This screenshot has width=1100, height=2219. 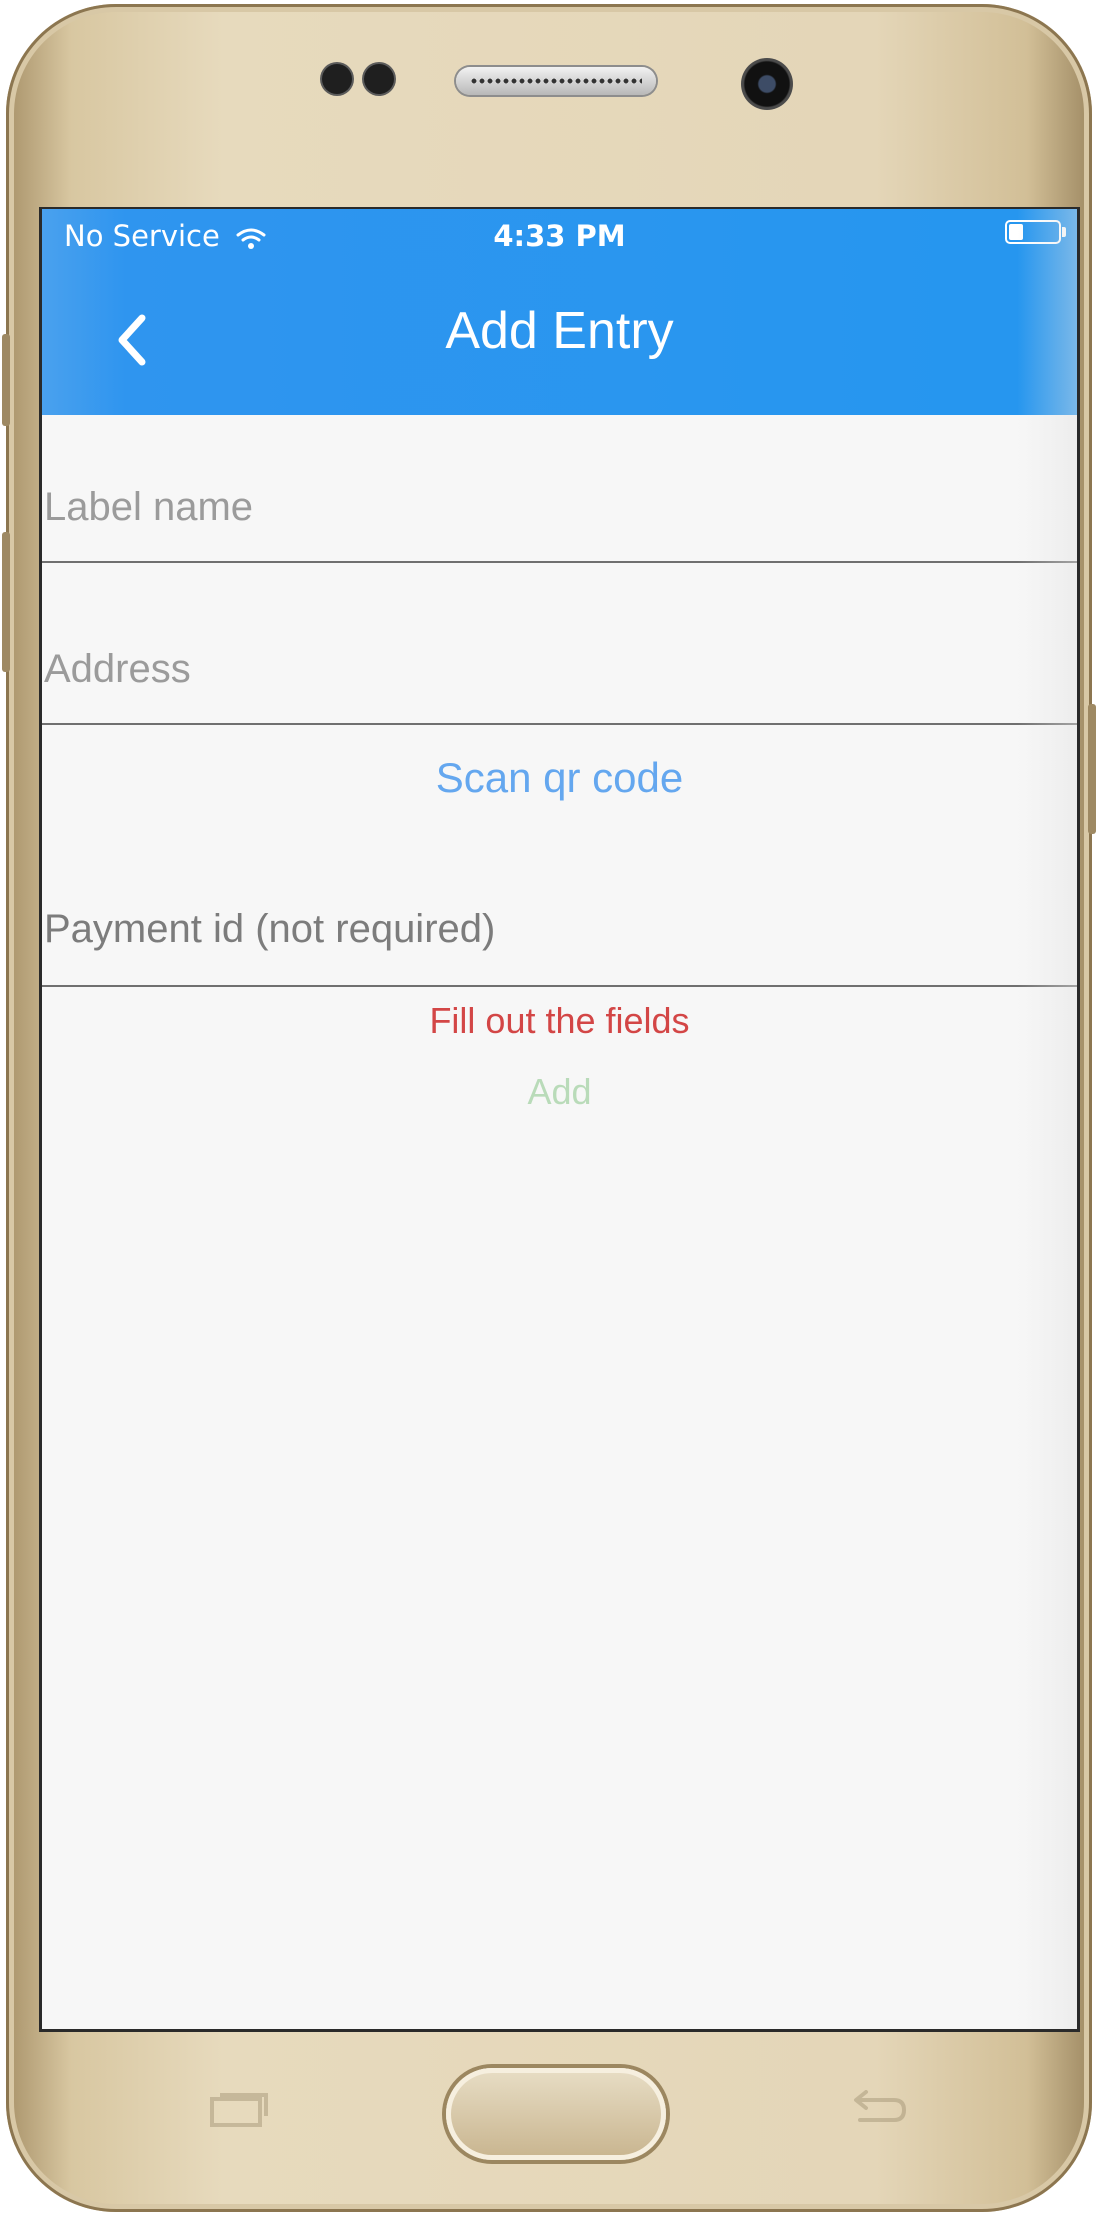 What do you see at coordinates (559, 929) in the screenshot?
I see `payment-id-input` at bounding box center [559, 929].